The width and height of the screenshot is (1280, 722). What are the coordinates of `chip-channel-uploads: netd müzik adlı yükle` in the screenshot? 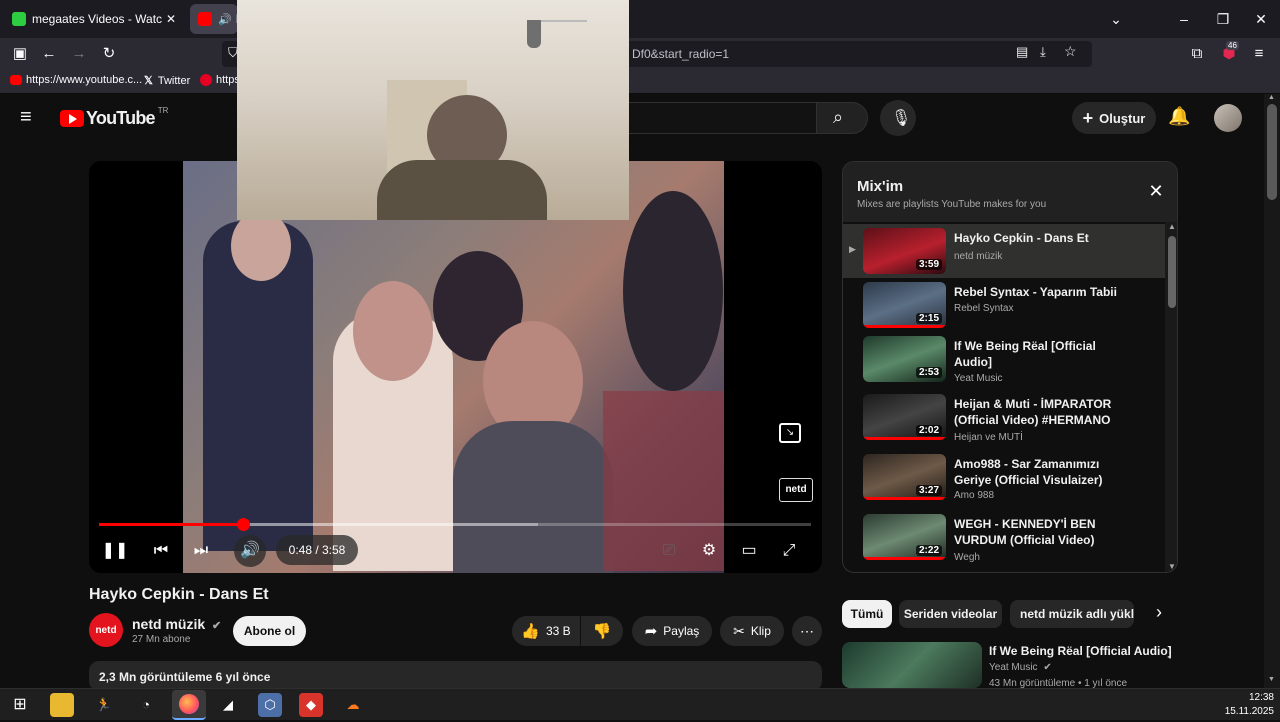 It's located at (1072, 614).